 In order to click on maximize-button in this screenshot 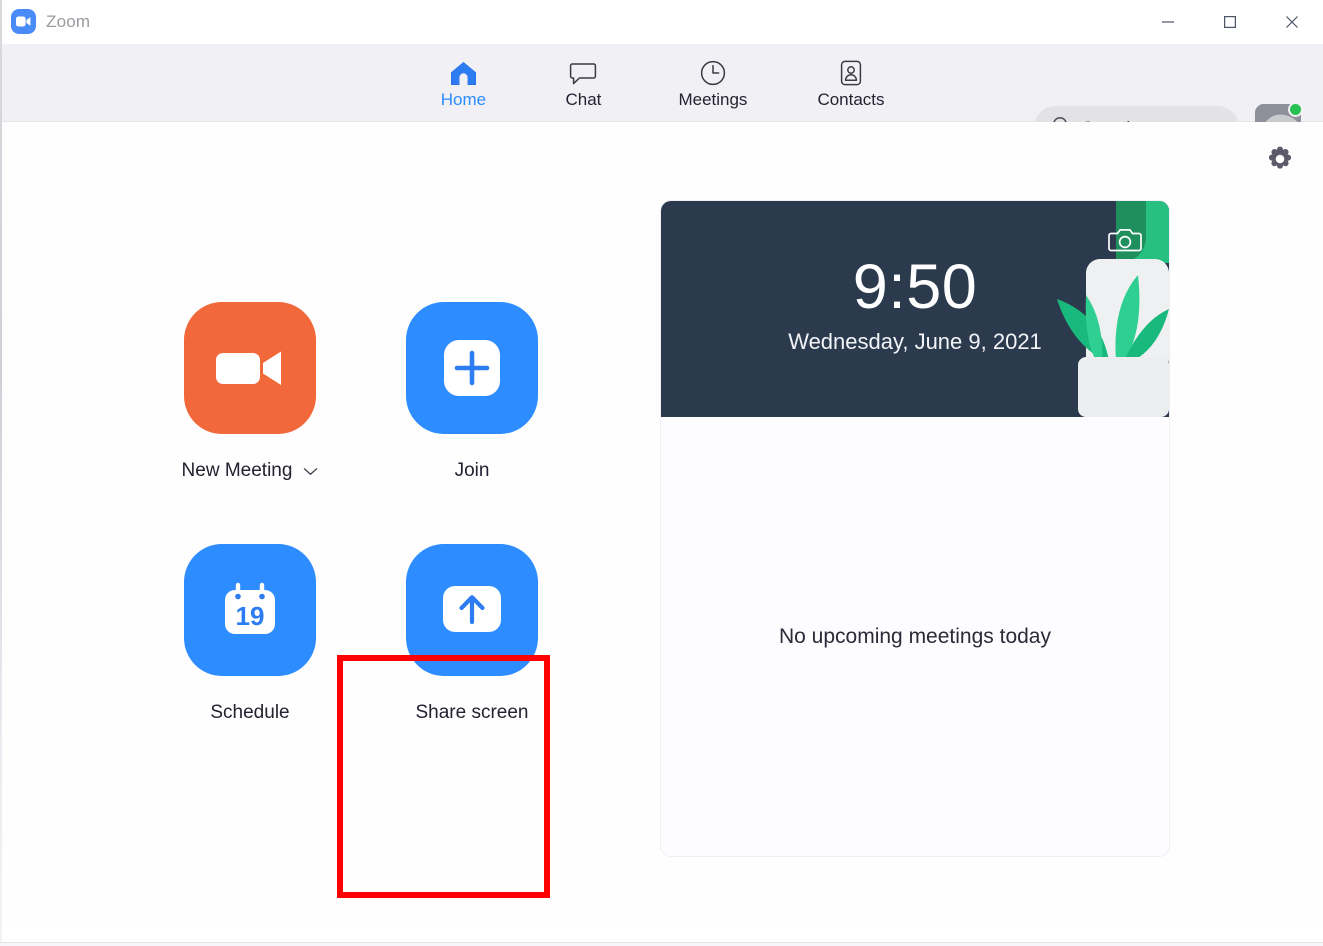, I will do `click(1230, 22)`.